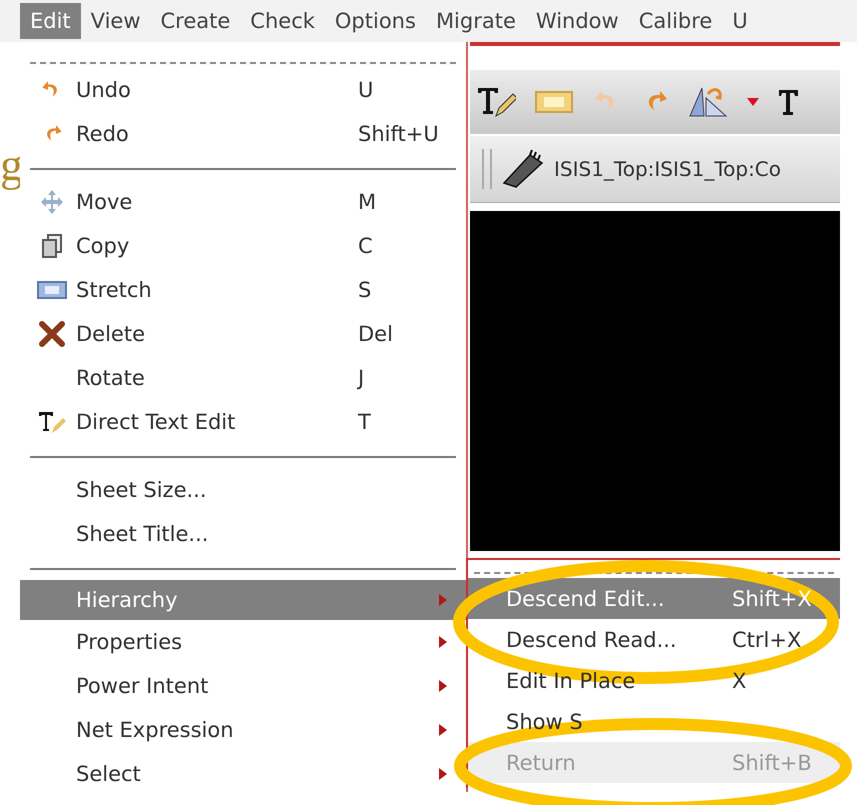 The width and height of the screenshot is (857, 805). What do you see at coordinates (243, 202) in the screenshot?
I see `menu-item: Move M` at bounding box center [243, 202].